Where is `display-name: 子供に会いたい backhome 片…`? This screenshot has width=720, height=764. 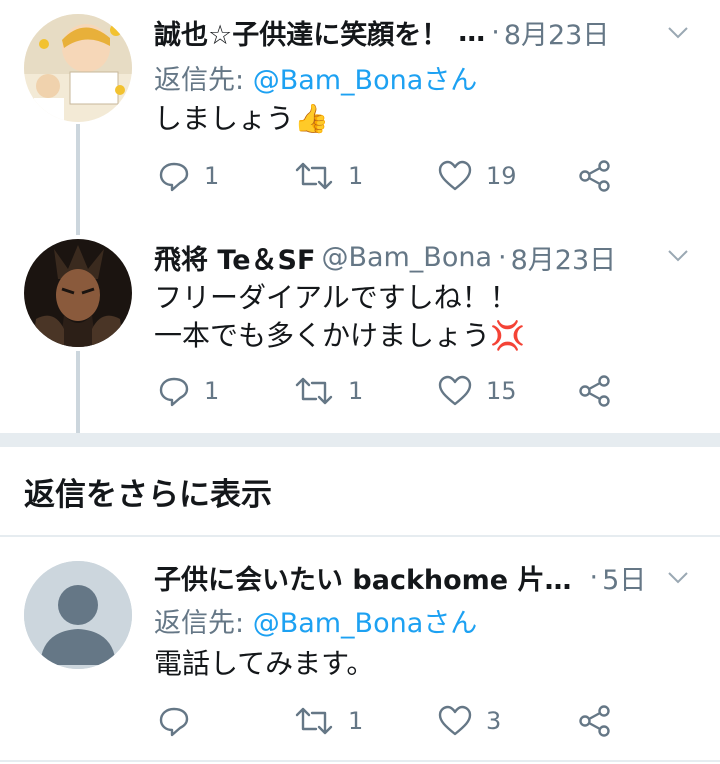 display-name: 子供に会いたい backhome 片… is located at coordinates (363, 577).